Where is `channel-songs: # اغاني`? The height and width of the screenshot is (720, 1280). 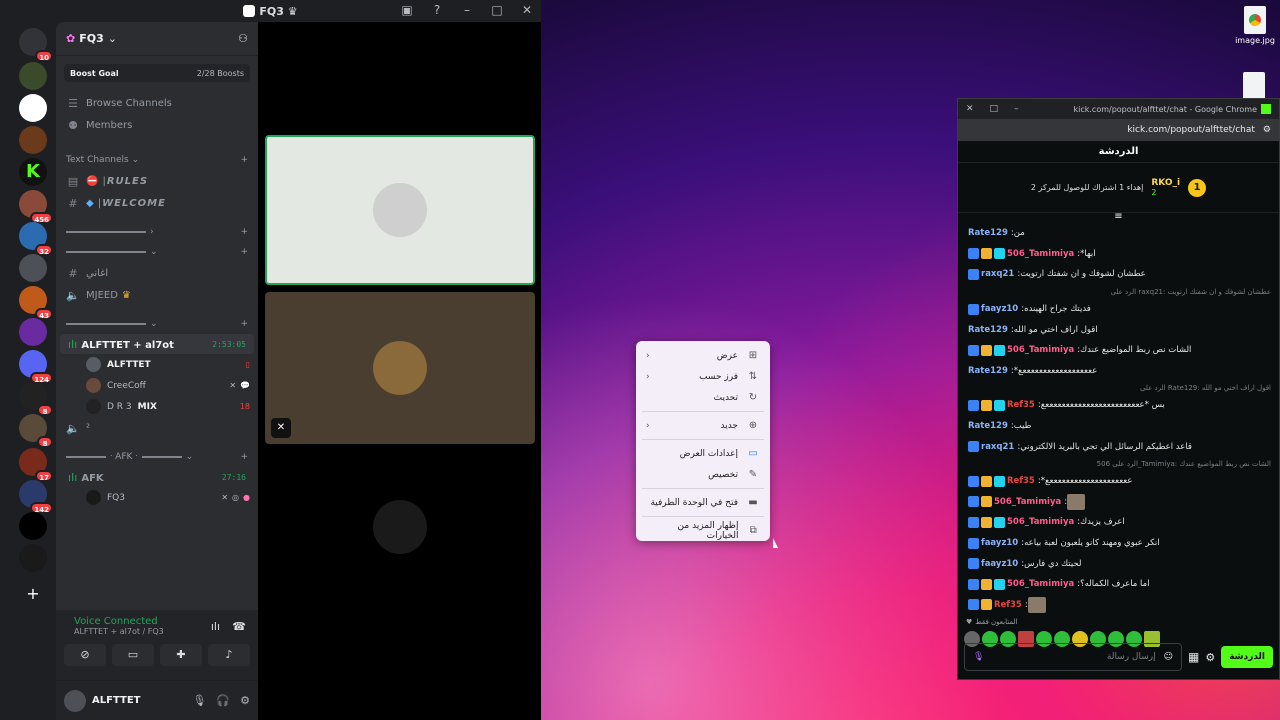 channel-songs: # اغاني is located at coordinates (157, 273).